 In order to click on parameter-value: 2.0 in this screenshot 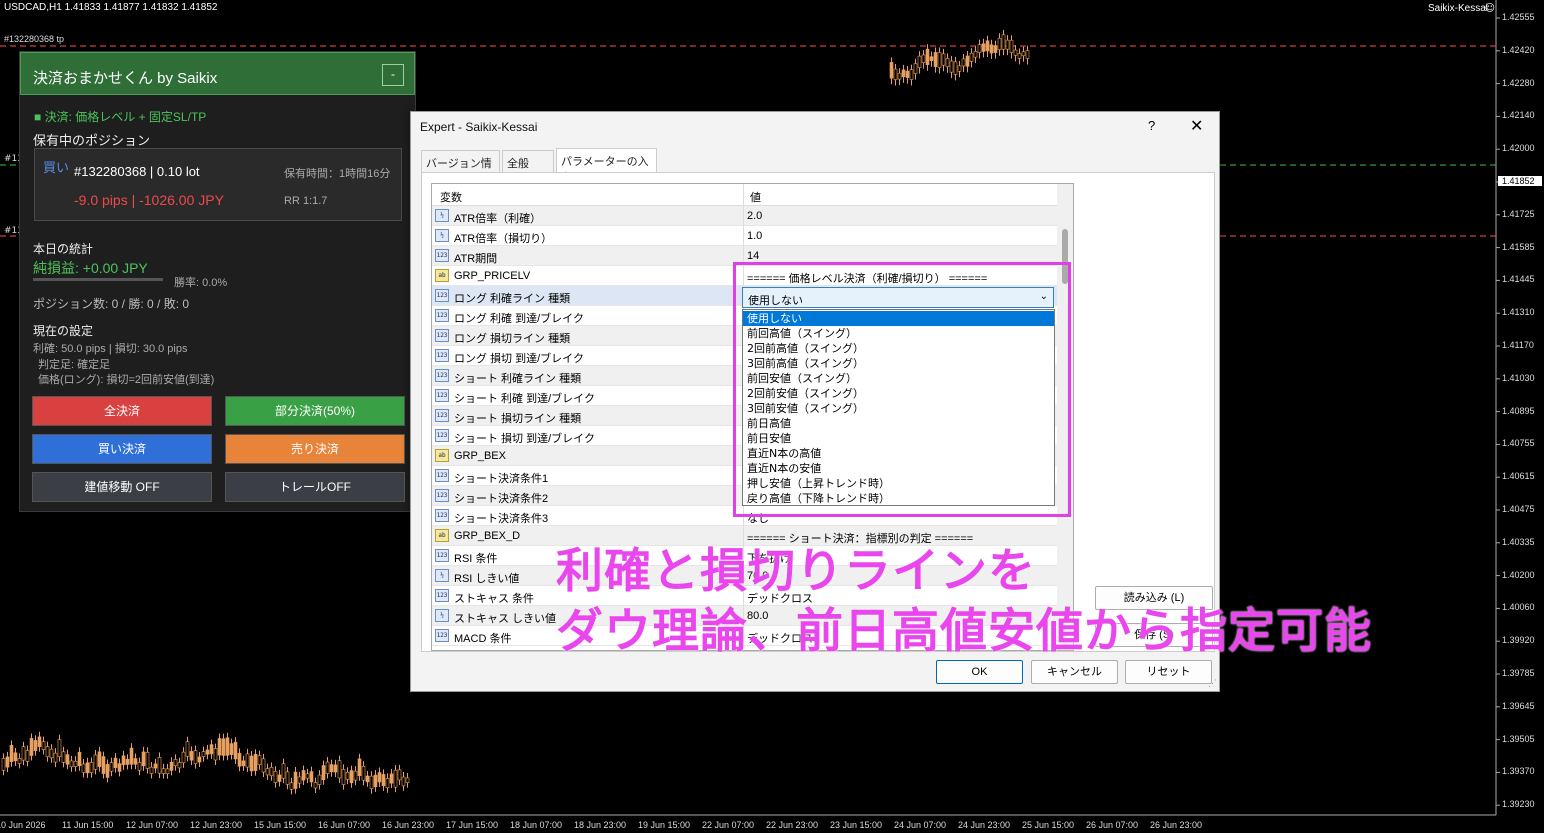, I will do `click(754, 216)`.